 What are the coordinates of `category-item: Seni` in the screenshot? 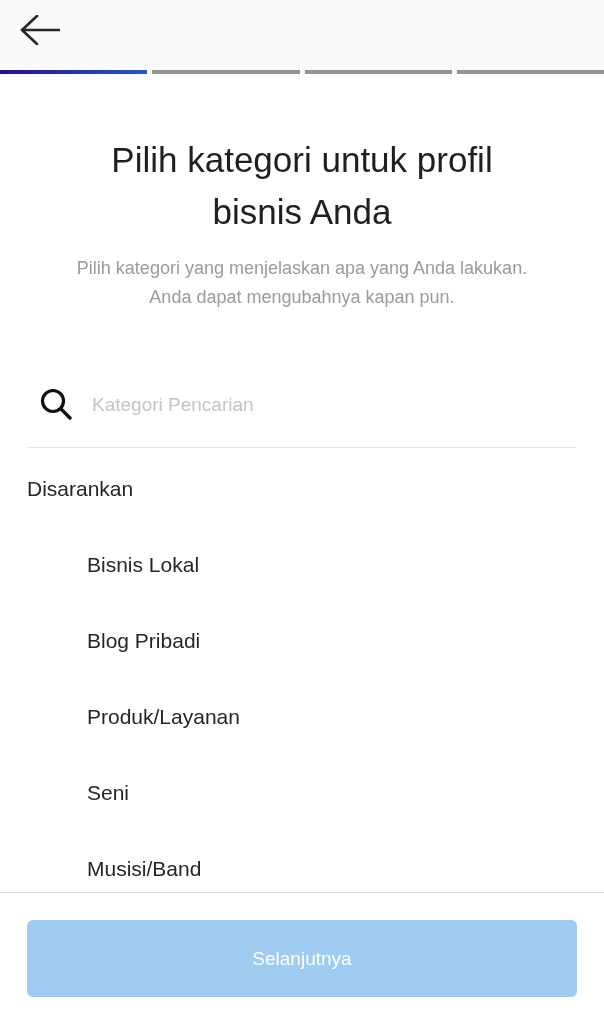 It's located at (332, 793).